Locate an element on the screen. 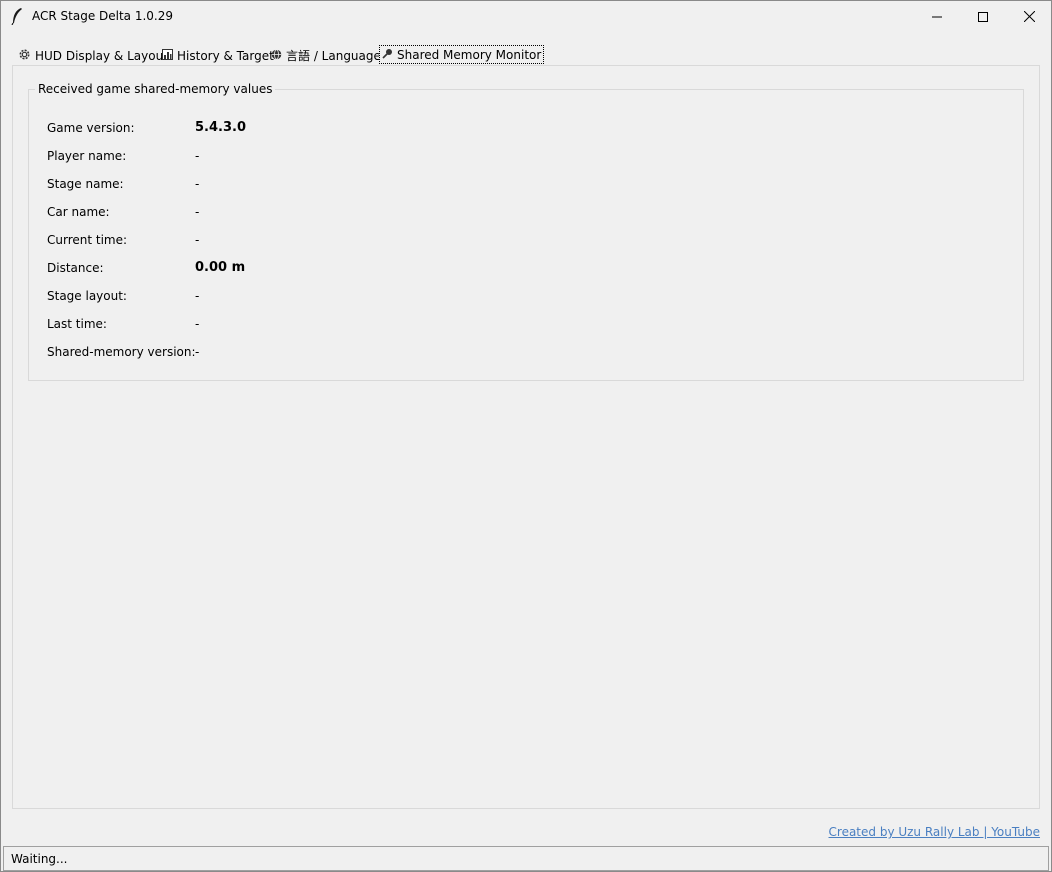  credits-youtube-link: Created by Uzu Rally Lab | YouTube is located at coordinates (934, 832).